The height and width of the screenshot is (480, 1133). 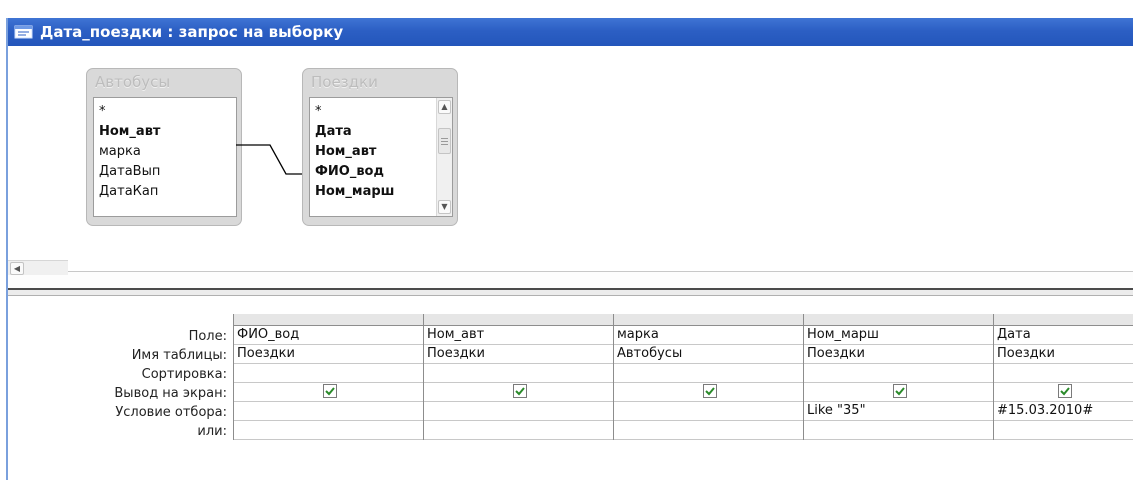 What do you see at coordinates (381, 192) in the screenshot?
I see `field-item: Ном_марш` at bounding box center [381, 192].